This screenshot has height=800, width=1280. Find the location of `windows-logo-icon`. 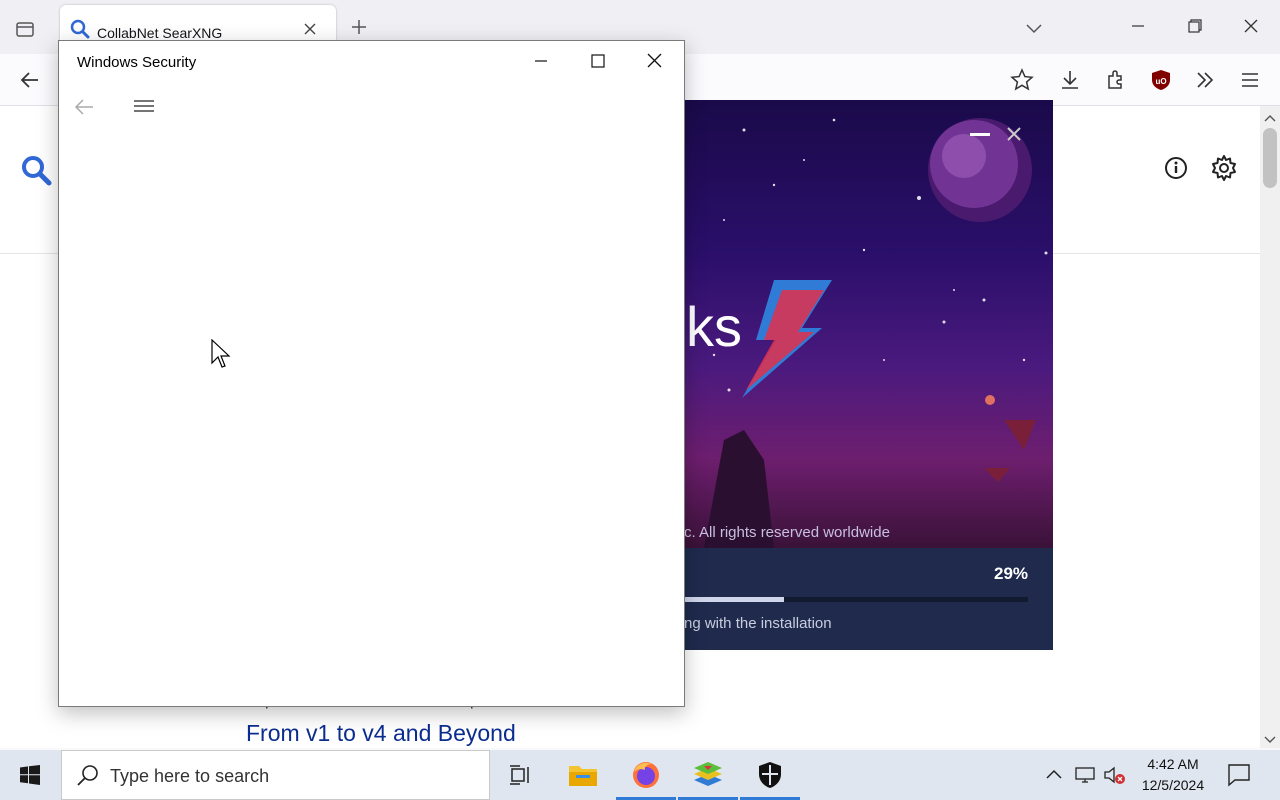

windows-logo-icon is located at coordinates (30, 775).